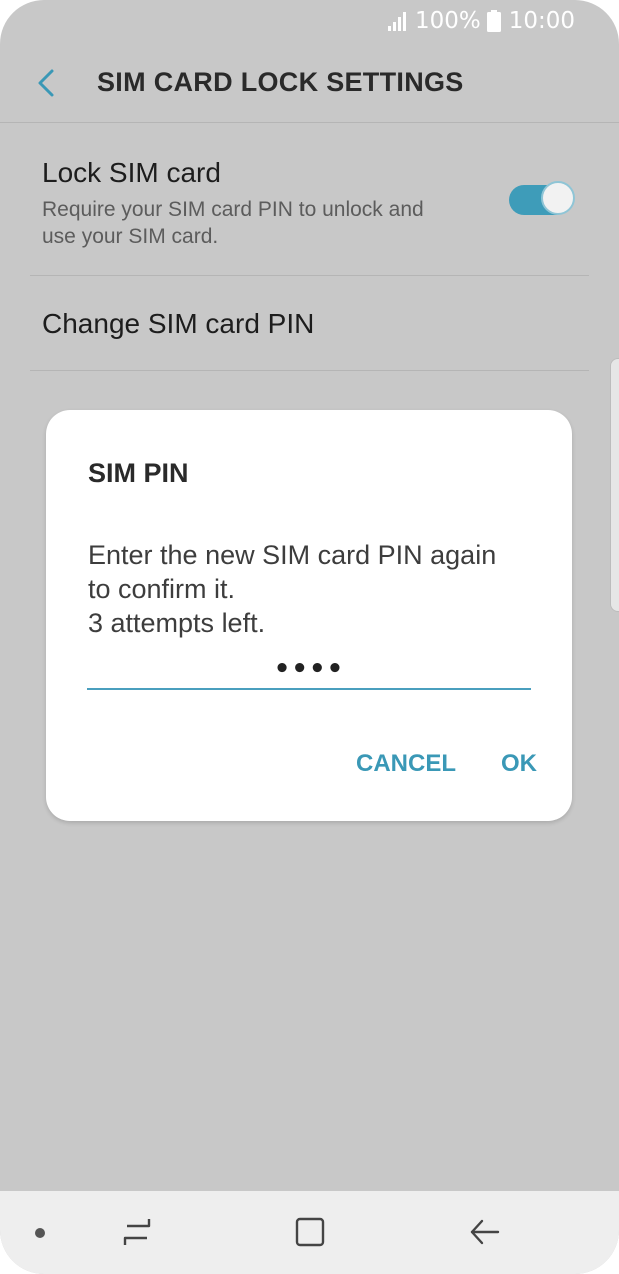 The image size is (619, 1274). Describe the element at coordinates (40, 1233) in the screenshot. I see `nav-dot-icon` at that location.